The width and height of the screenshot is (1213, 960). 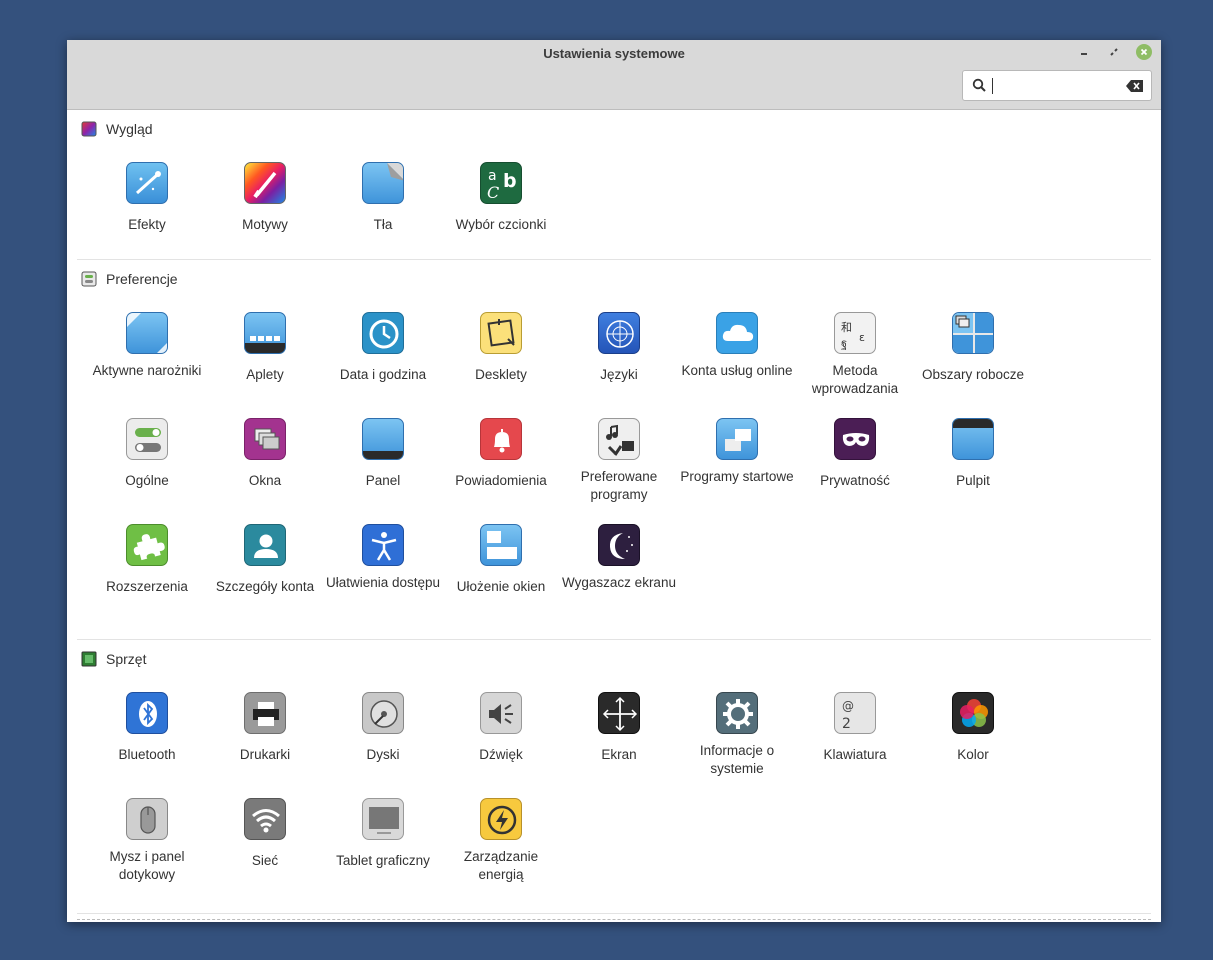 What do you see at coordinates (265, 468) in the screenshot?
I see `item-okna: Okna` at bounding box center [265, 468].